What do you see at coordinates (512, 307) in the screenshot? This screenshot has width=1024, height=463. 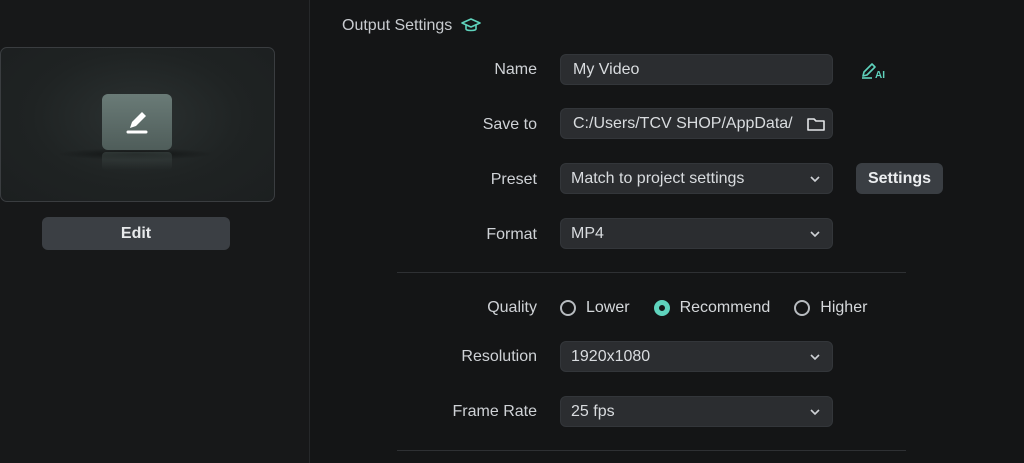 I see `quality-label: Quality` at bounding box center [512, 307].